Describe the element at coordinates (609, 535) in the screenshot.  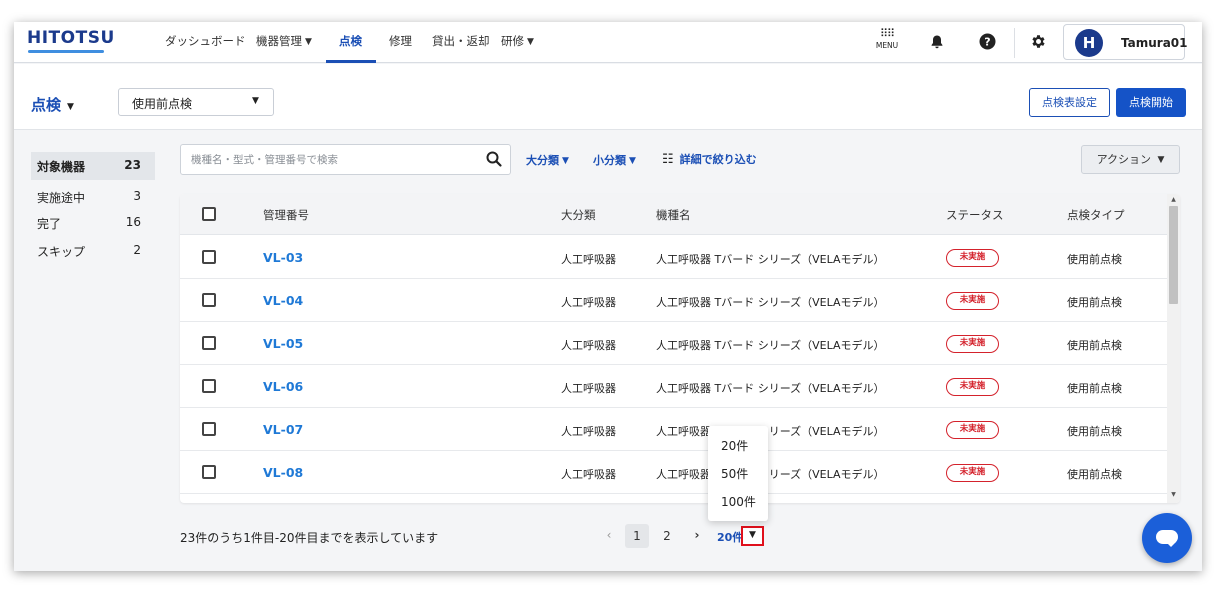
I see `prev-page-icon: ‹` at that location.